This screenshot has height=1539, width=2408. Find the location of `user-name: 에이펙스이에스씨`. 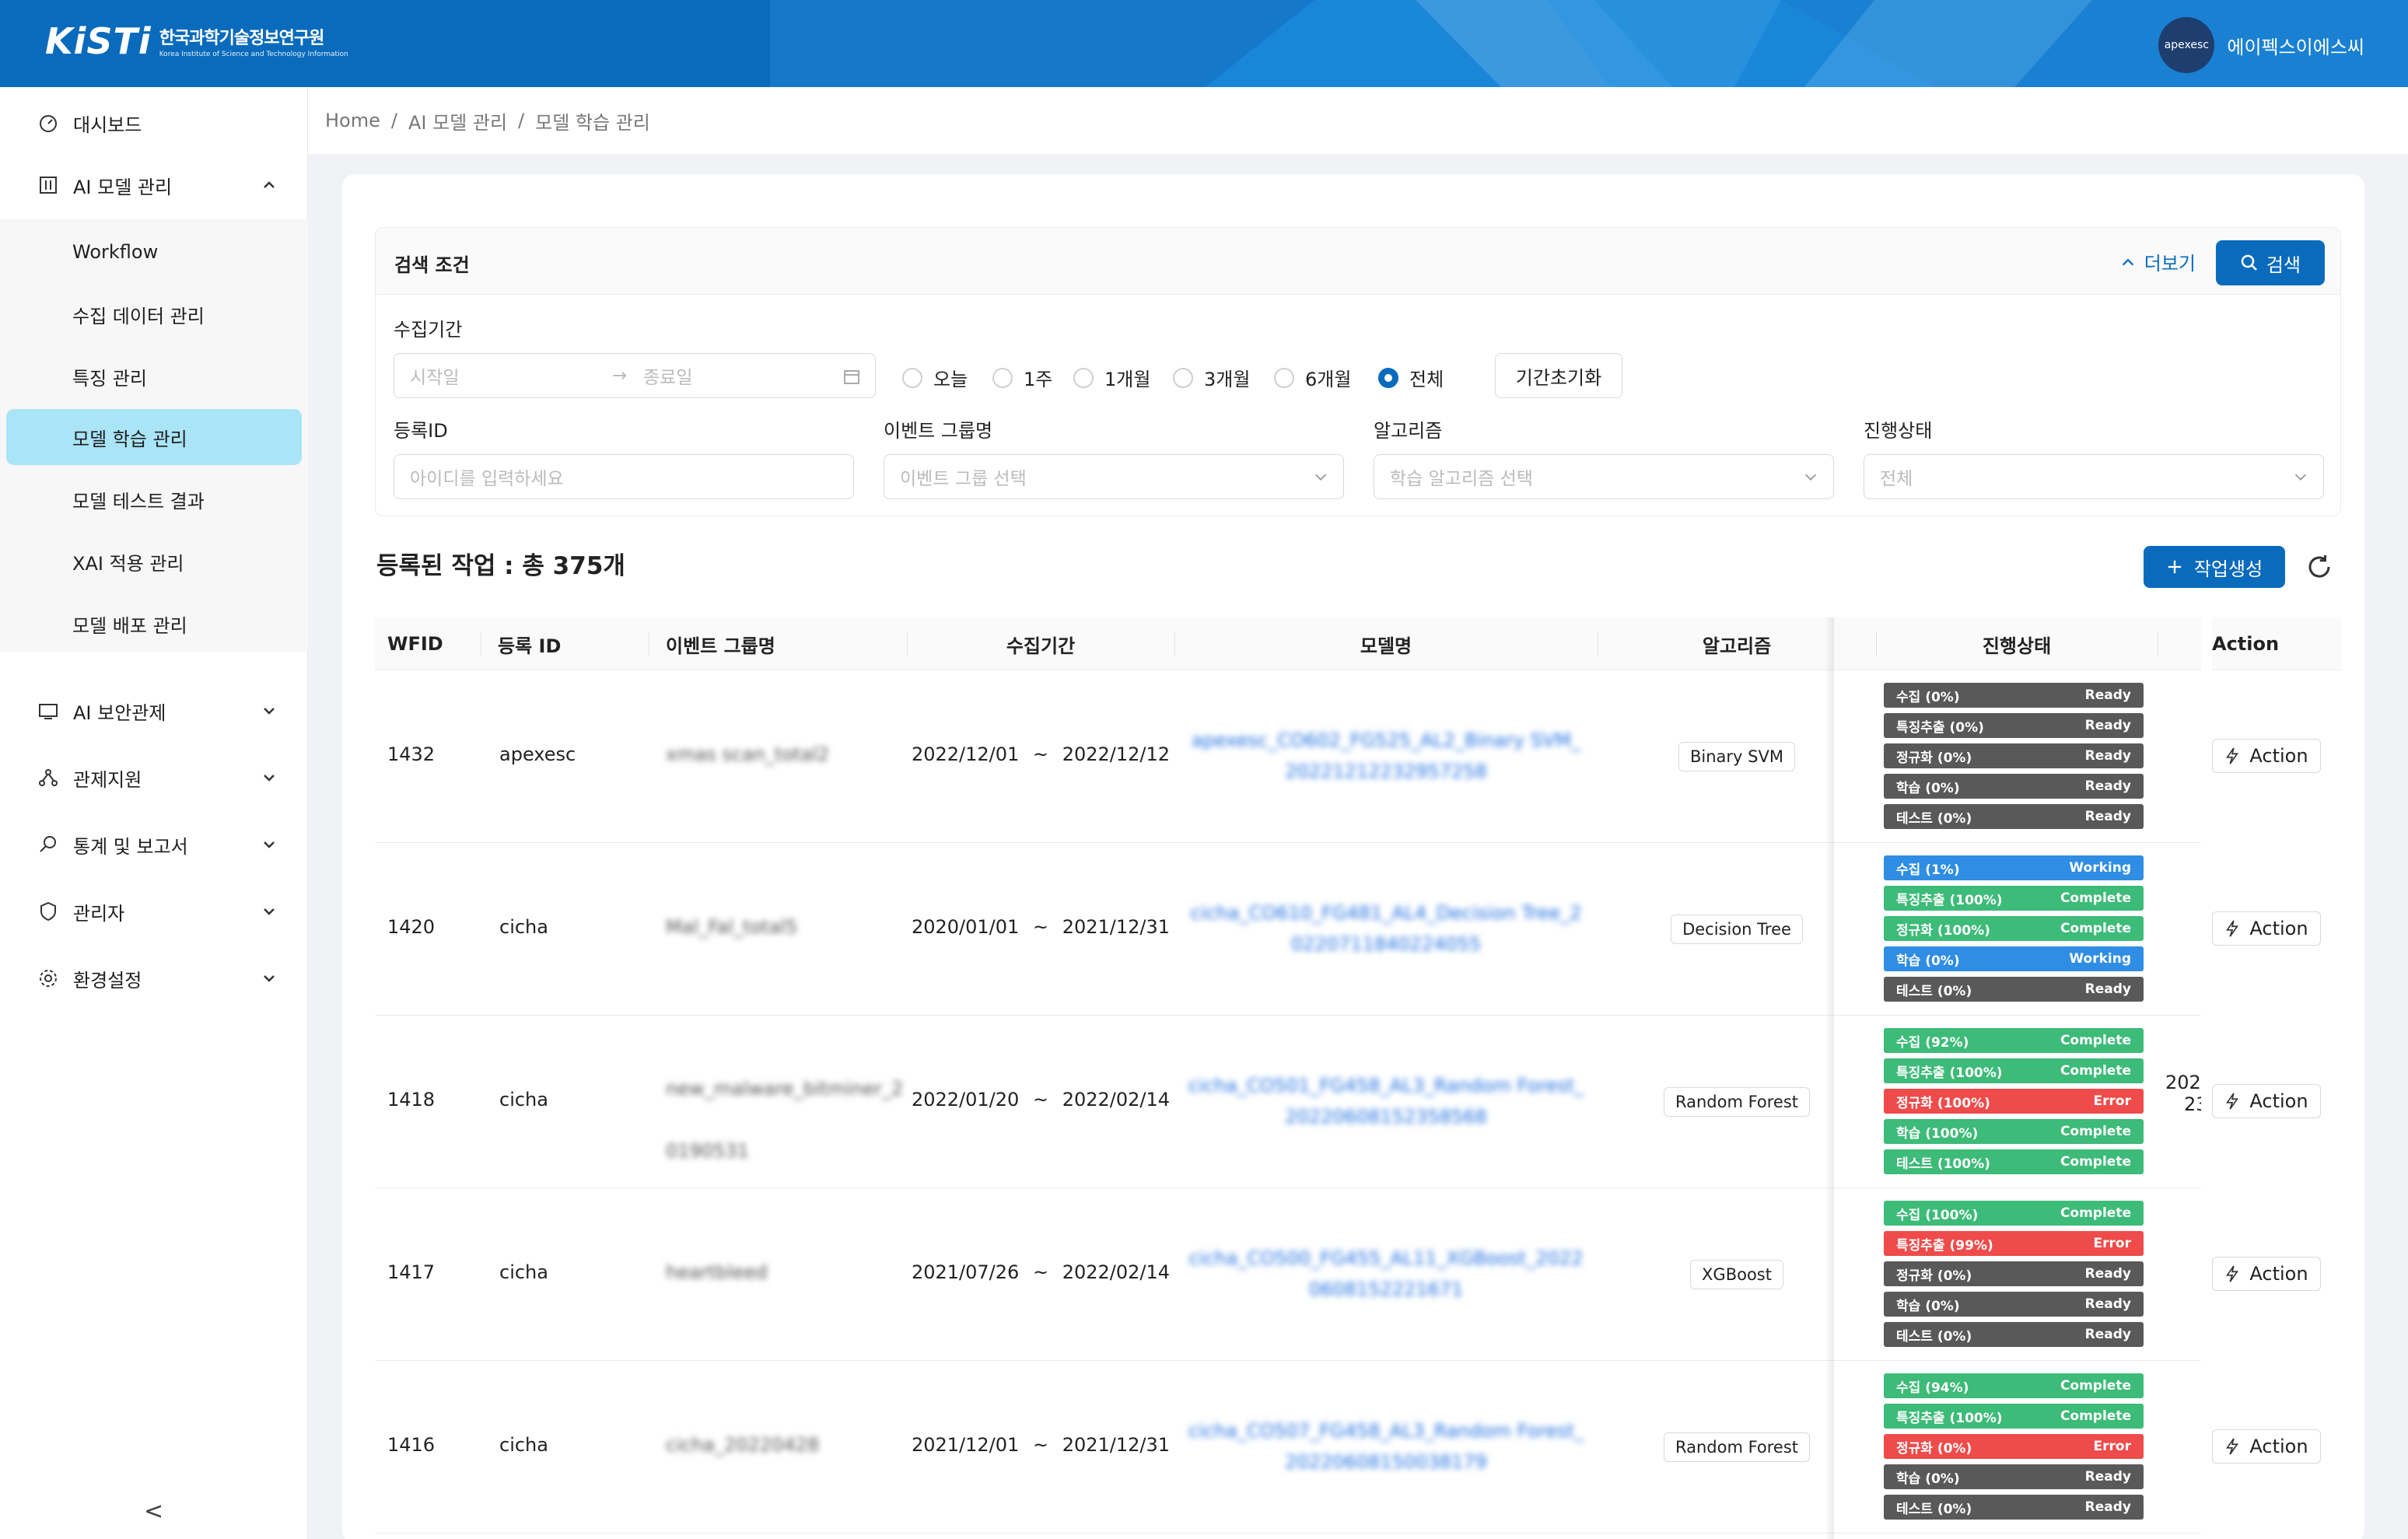

user-name: 에이펙스이에스씨 is located at coordinates (2296, 45).